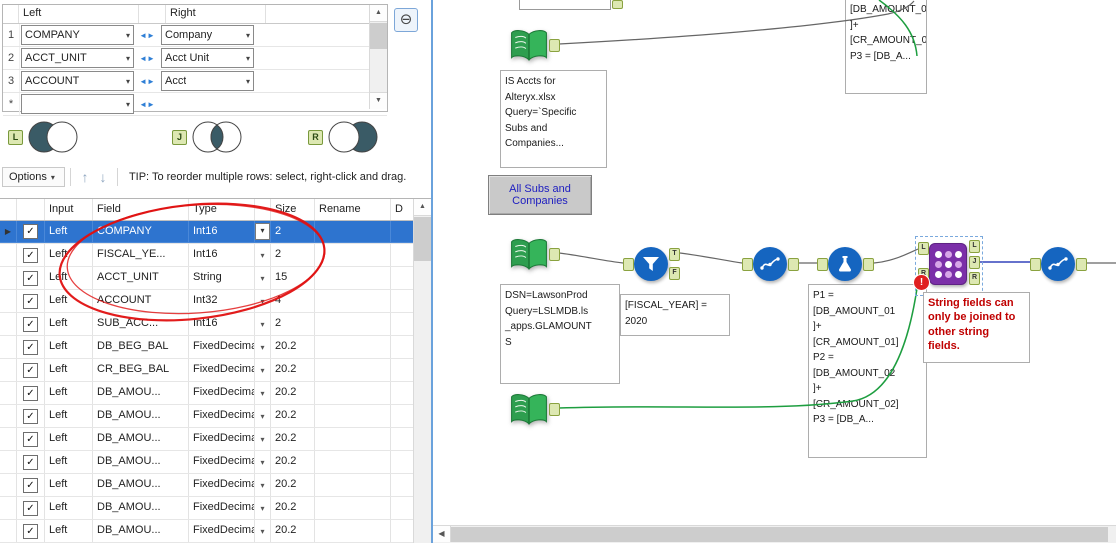 The height and width of the screenshot is (543, 1116). I want to click on fields-grid-scrollbar: ▲, so click(422, 371).